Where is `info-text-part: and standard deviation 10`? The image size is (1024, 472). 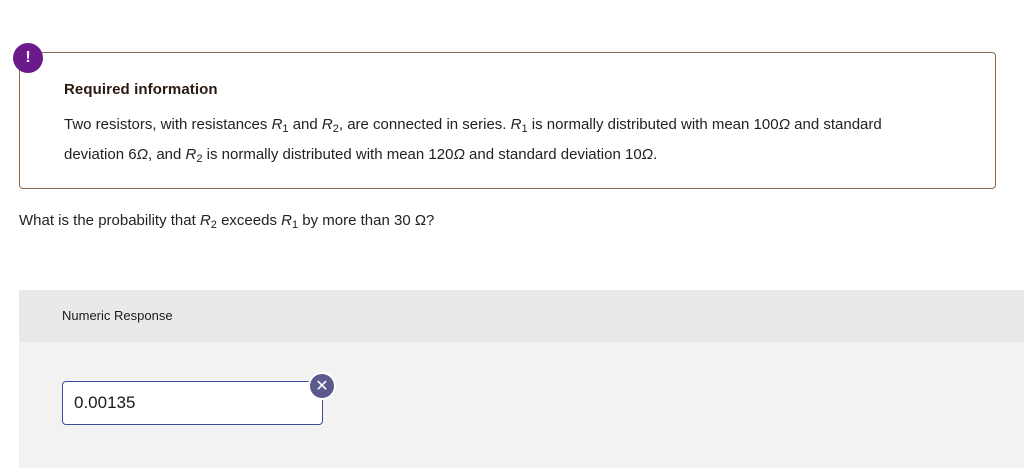 info-text-part: and standard deviation 10 is located at coordinates (553, 154).